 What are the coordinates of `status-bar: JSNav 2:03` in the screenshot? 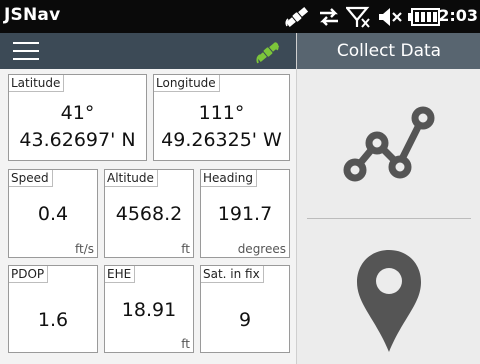 It's located at (240, 16).